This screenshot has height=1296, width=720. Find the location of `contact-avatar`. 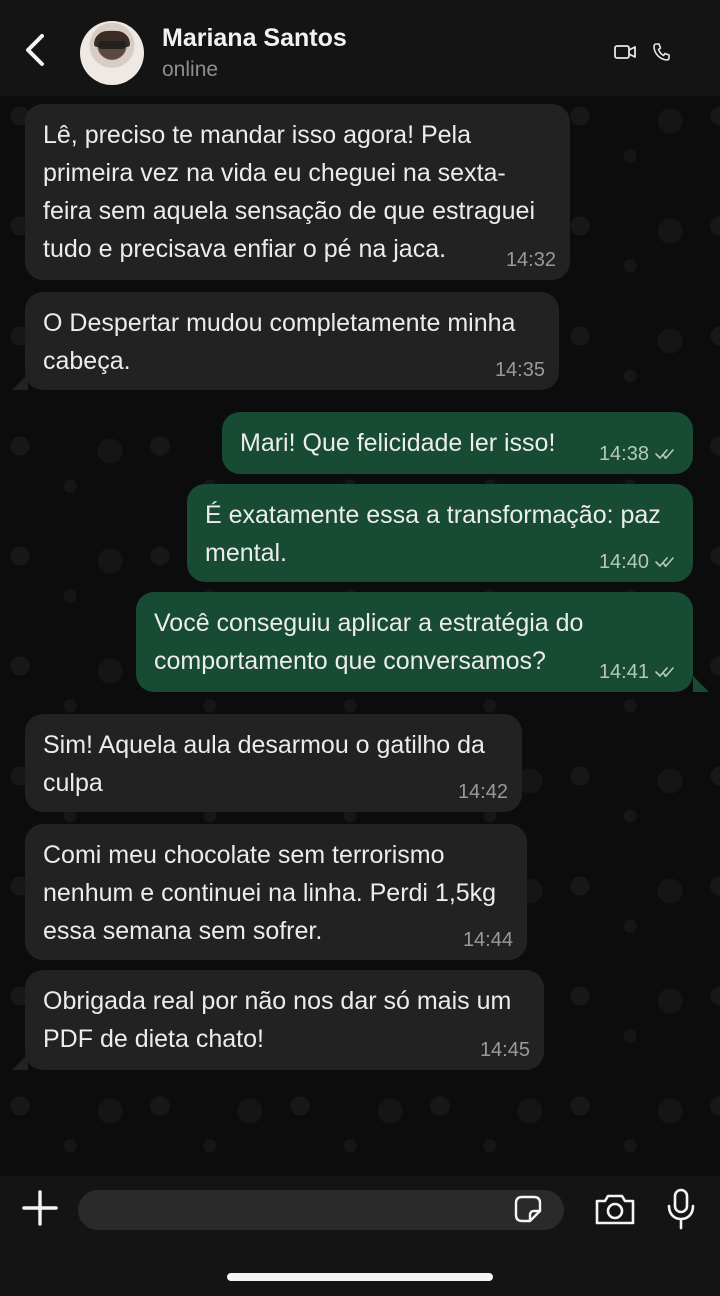

contact-avatar is located at coordinates (112, 53).